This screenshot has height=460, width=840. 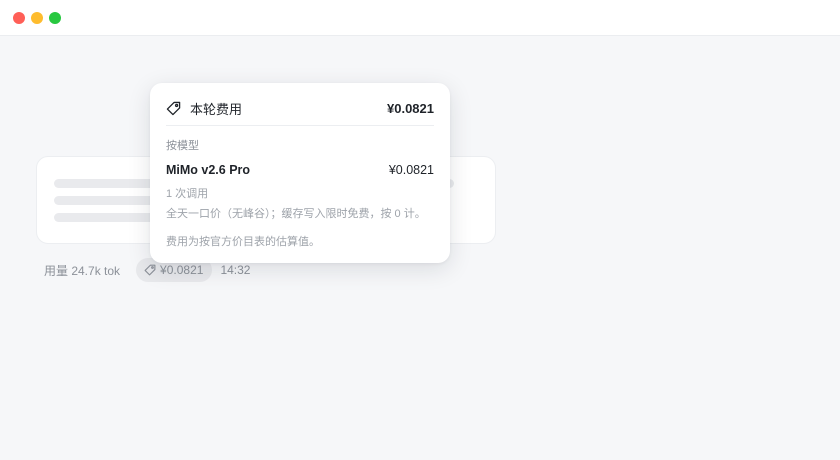 I want to click on popover-header: 本轮费用 ¥0.0821, so click(x=300, y=108).